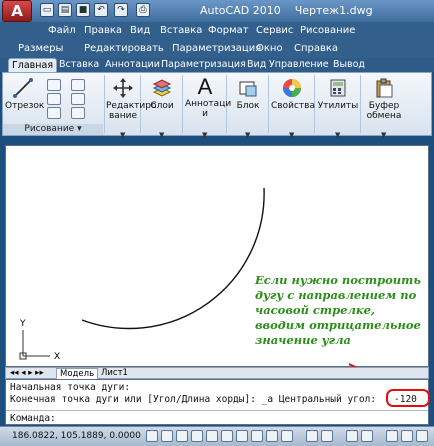  Describe the element at coordinates (422, 436) in the screenshot. I see `fullscreen-icon` at that location.